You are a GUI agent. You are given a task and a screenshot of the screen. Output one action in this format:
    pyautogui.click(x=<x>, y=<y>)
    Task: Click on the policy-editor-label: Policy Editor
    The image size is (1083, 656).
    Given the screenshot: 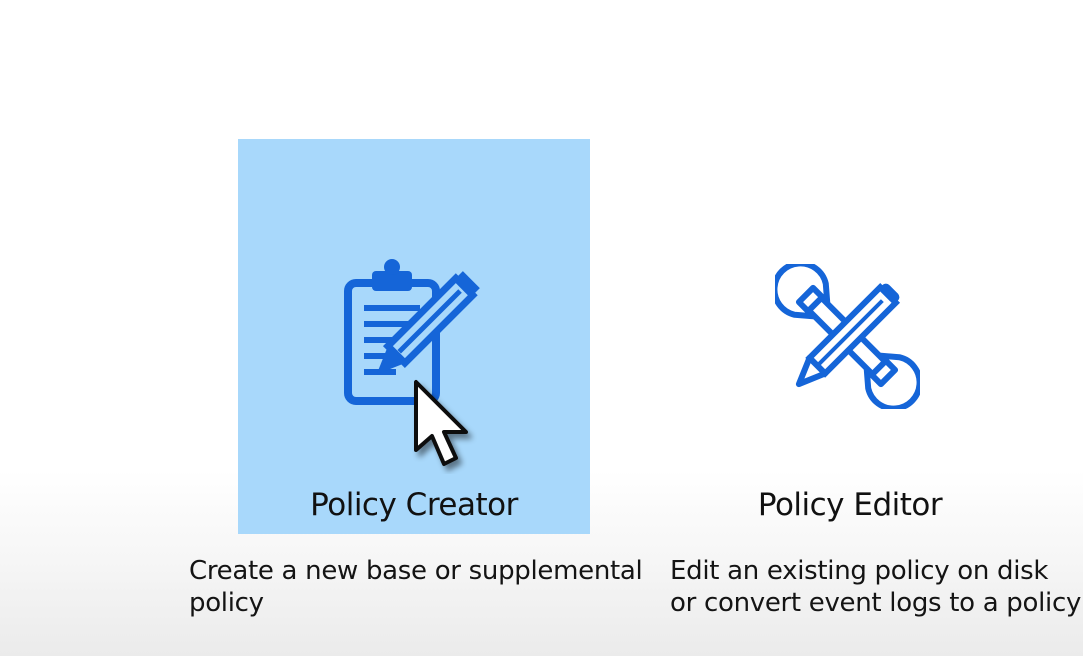 What is the action you would take?
    pyautogui.click(x=850, y=505)
    